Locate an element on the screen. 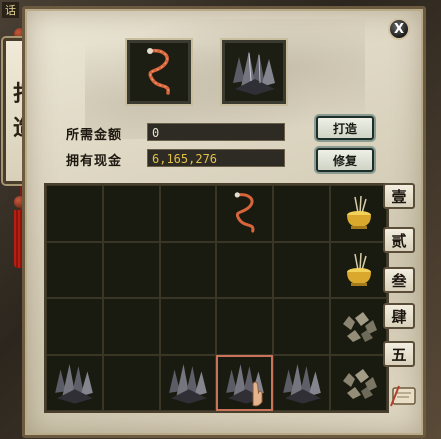 This screenshot has height=439, width=441. repair-button: 修复 is located at coordinates (345, 160).